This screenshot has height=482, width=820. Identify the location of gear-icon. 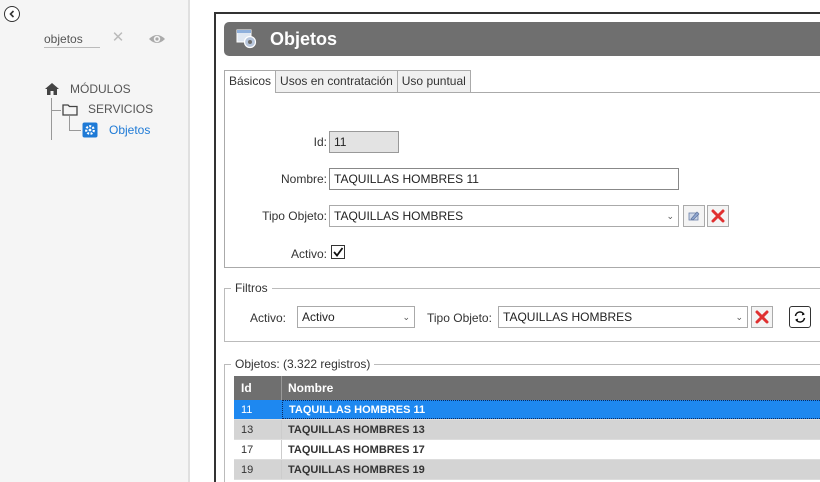
(90, 130).